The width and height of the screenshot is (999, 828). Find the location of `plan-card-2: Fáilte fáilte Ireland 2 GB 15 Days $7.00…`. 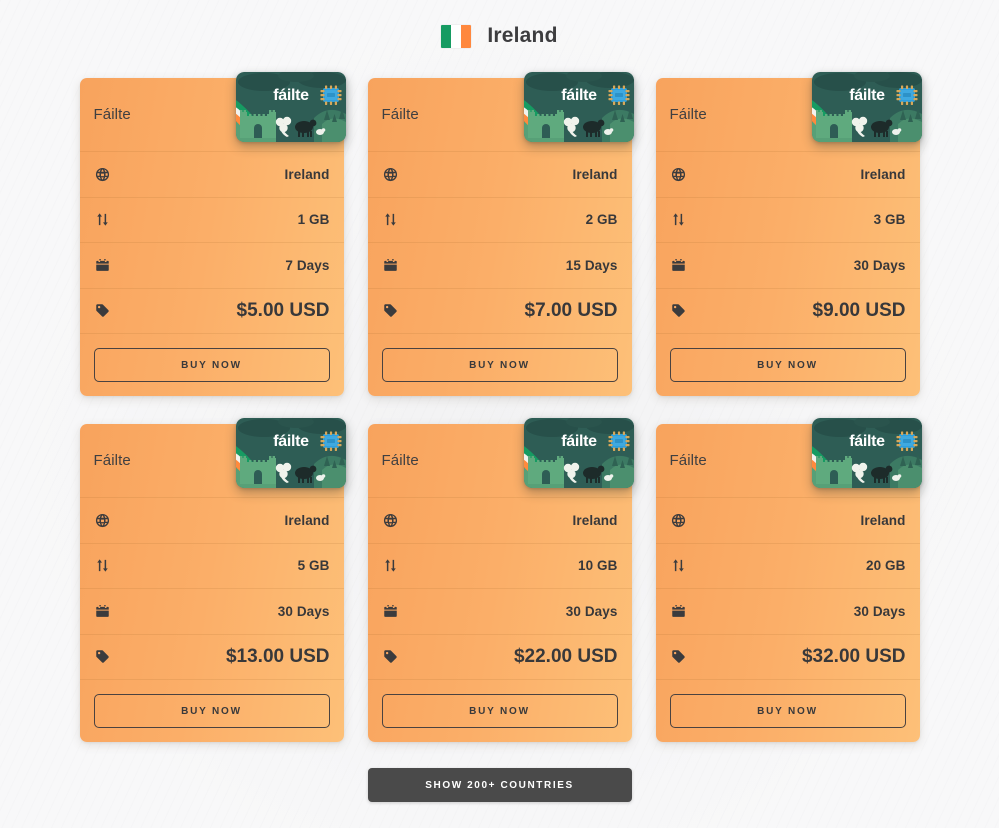

plan-card-2: Fáilte fáilte Ireland 2 GB 15 Days $7.00… is located at coordinates (500, 234).